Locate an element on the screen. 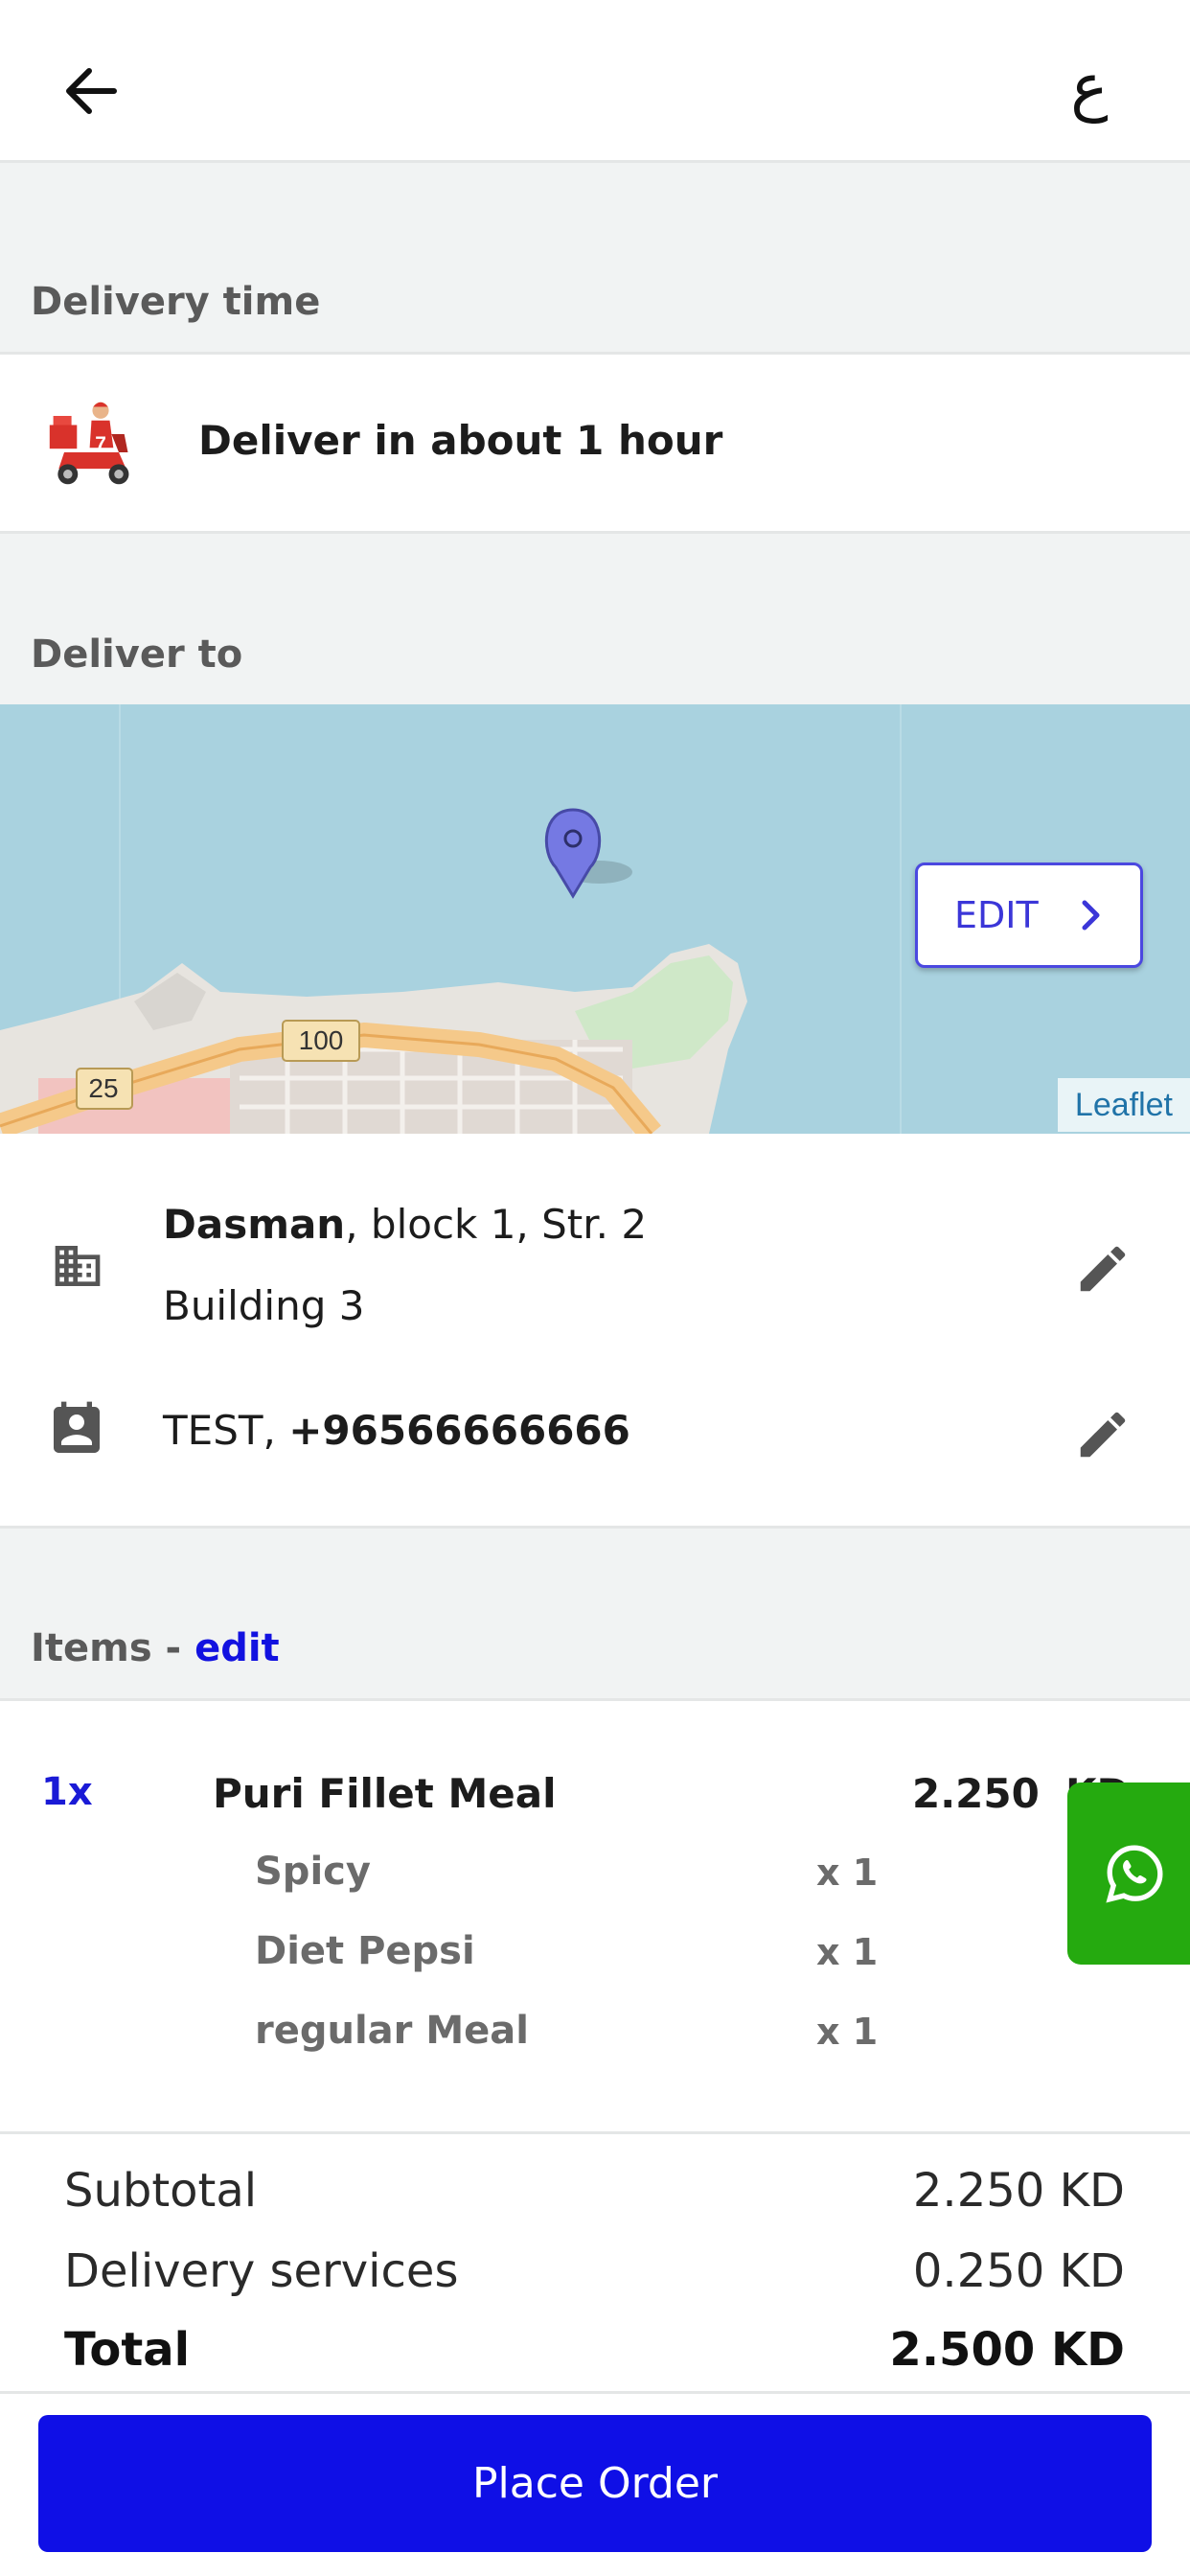 Image resolution: width=1190 pixels, height=2576 pixels. edit-items-link: edit is located at coordinates (238, 1648).